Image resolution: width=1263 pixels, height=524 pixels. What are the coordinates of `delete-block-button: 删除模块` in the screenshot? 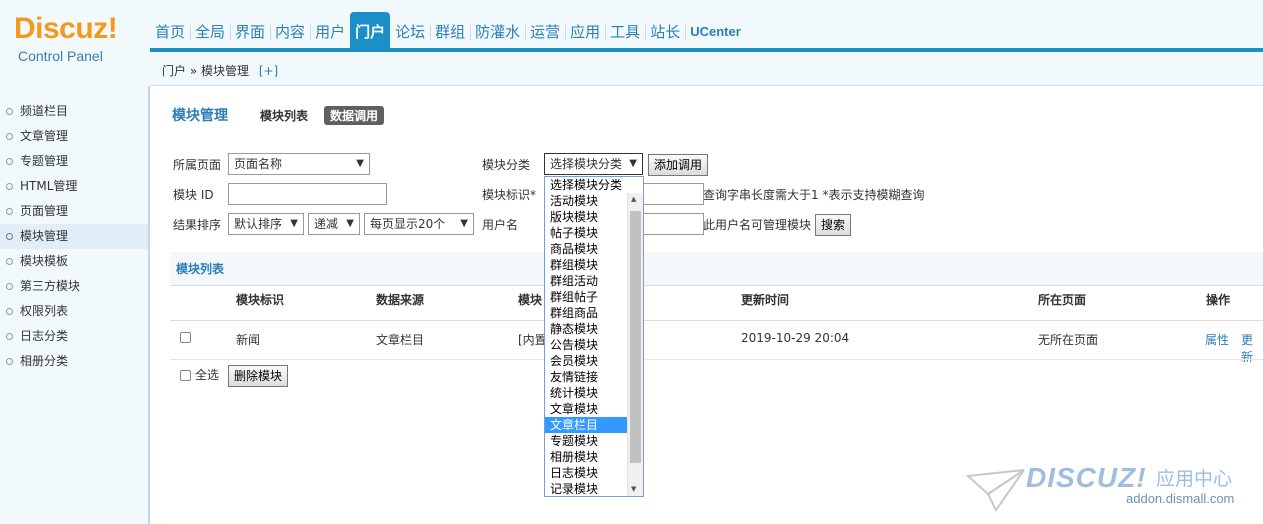 It's located at (258, 376).